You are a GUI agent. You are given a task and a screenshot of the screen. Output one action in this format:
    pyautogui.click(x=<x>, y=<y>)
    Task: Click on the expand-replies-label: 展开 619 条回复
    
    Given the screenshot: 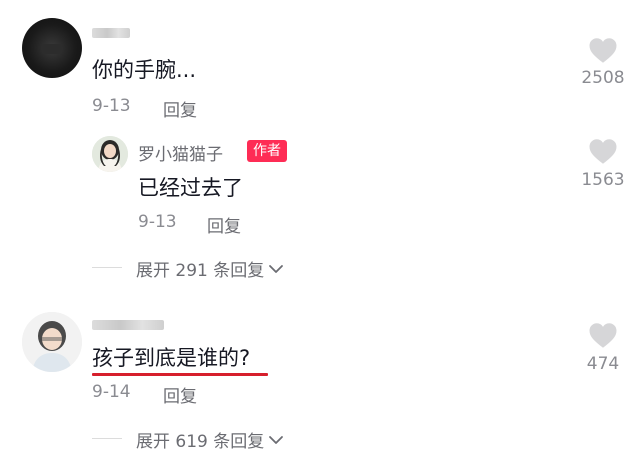 What is the action you would take?
    pyautogui.click(x=200, y=442)
    